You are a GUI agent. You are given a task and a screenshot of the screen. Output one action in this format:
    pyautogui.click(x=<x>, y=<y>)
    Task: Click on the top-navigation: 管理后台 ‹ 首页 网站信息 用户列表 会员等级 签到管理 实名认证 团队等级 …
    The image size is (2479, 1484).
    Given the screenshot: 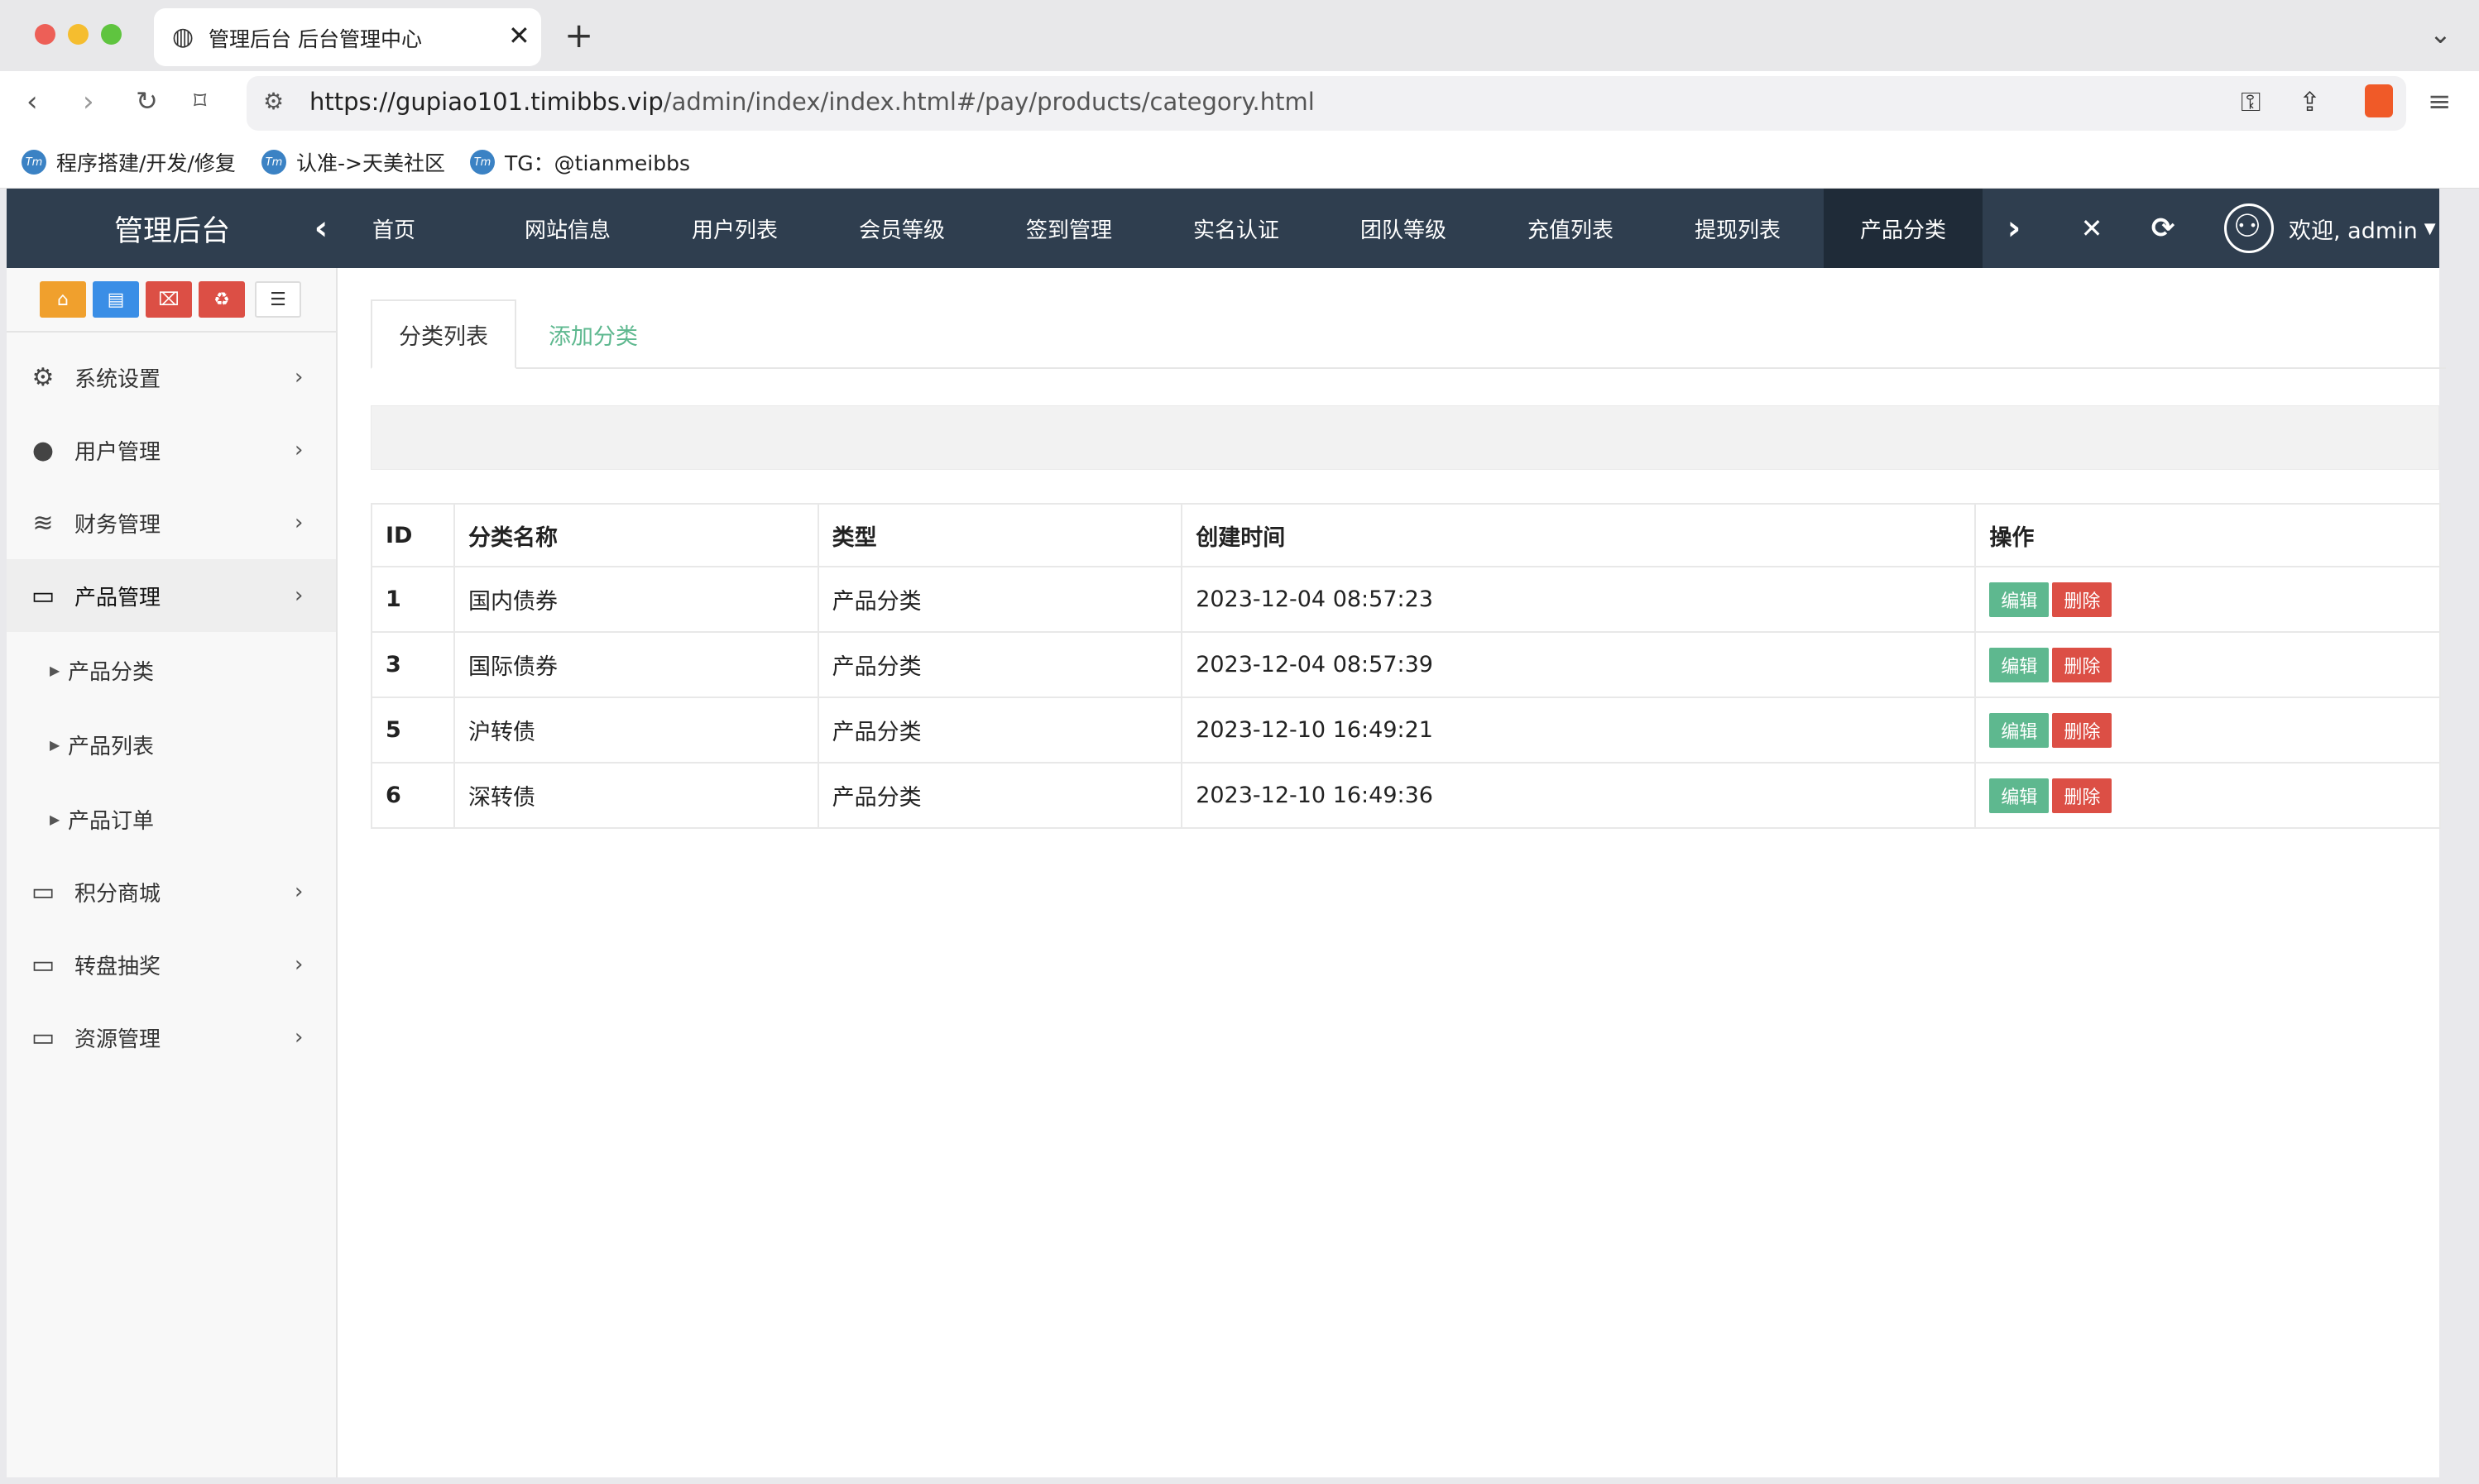 What is the action you would take?
    pyautogui.click(x=1223, y=228)
    